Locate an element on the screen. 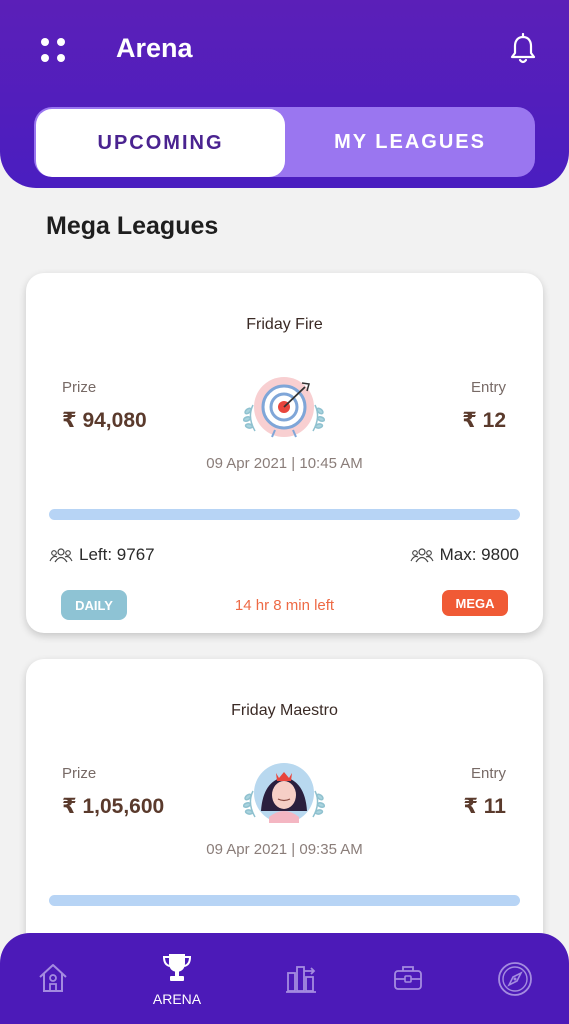  nav-arena: ARENA is located at coordinates (177, 978).